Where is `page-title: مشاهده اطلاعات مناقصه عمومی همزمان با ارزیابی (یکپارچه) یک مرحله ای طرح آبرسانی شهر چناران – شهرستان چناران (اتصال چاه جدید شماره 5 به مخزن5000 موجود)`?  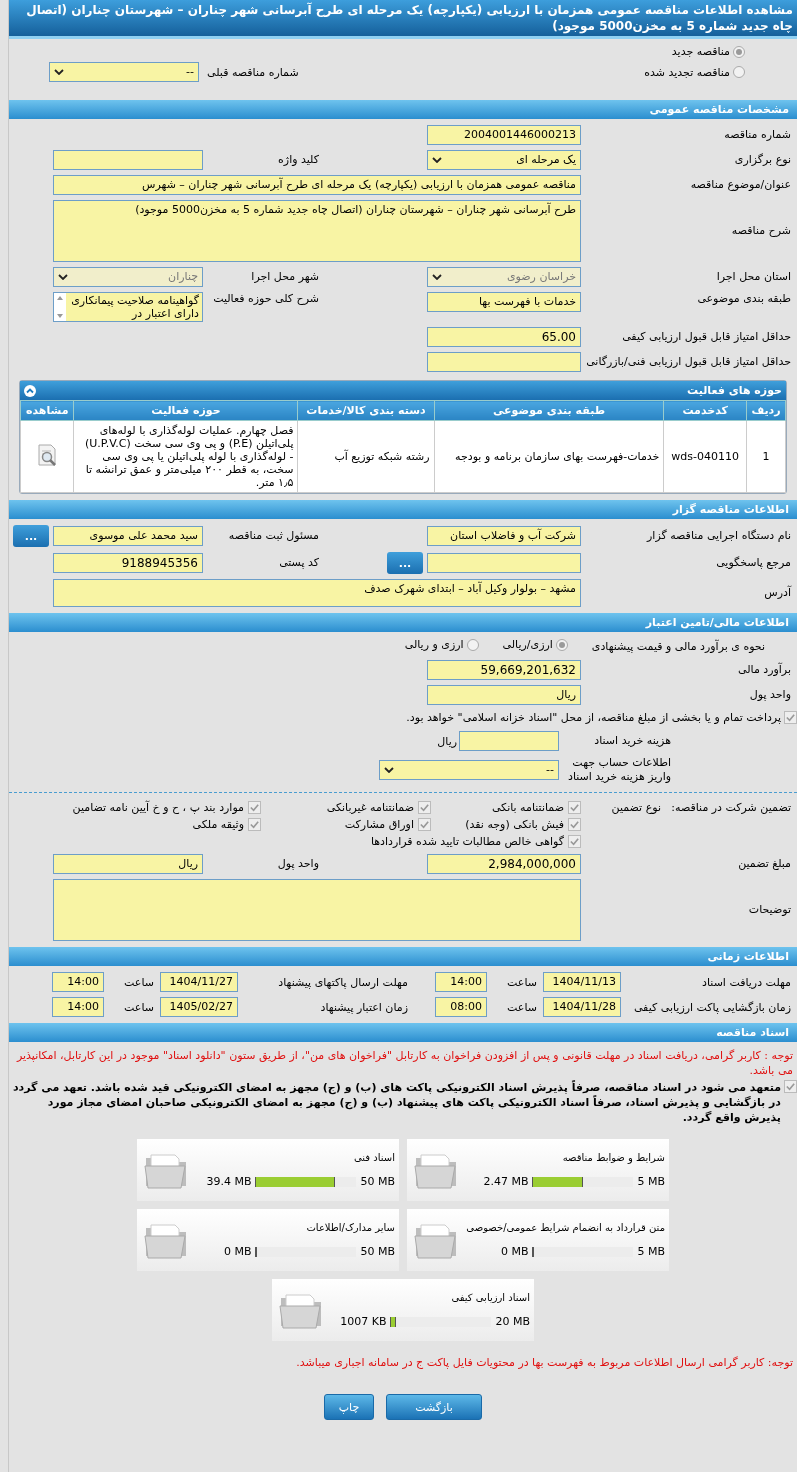
page-title: مشاهده اطلاعات مناقصه عمومی همزمان با ارزیابی (یکپارچه) یک مرحله ای طرح آبرسانی شهر چناران – شهرستان چناران (اتصال چاه جدید شماره 5 به مخزن5000 موجود) is located at coordinates (403, 19).